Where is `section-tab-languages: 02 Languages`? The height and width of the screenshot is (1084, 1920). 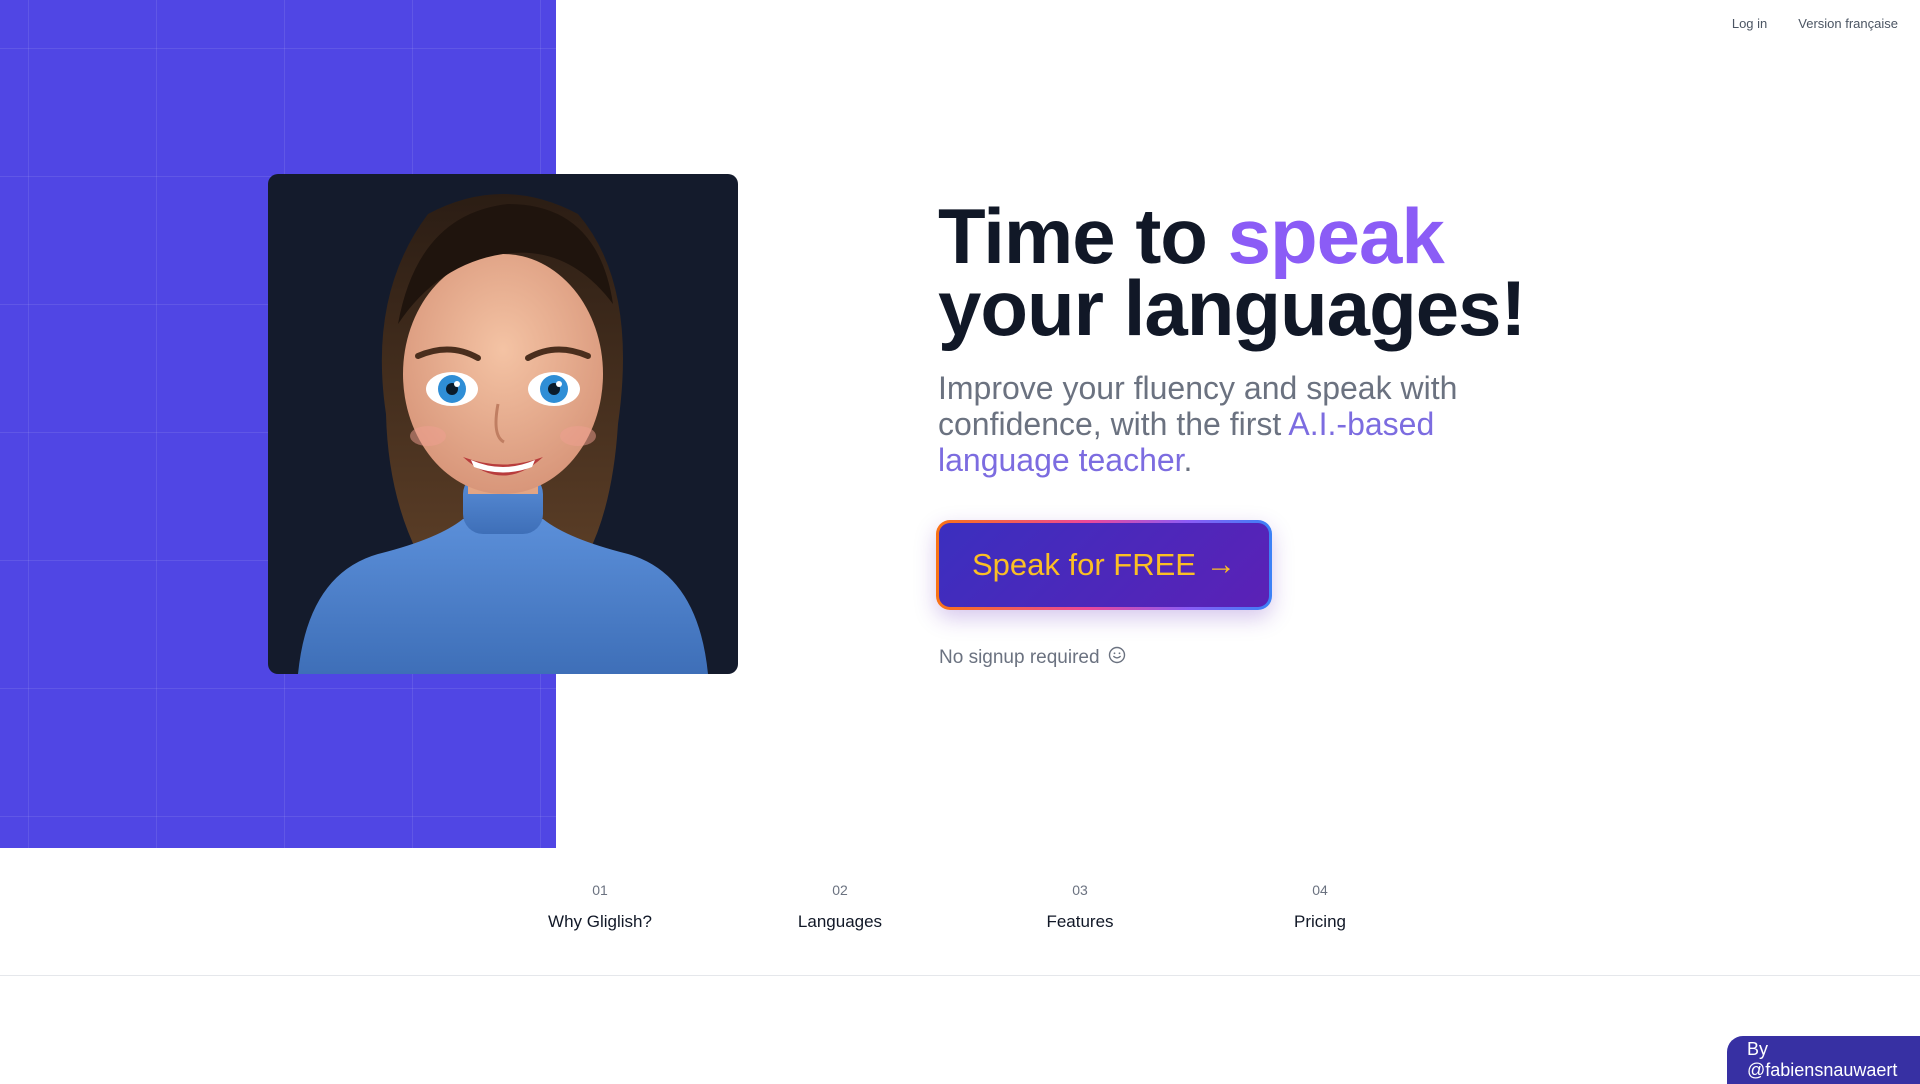 section-tab-languages: 02 Languages is located at coordinates (840, 907).